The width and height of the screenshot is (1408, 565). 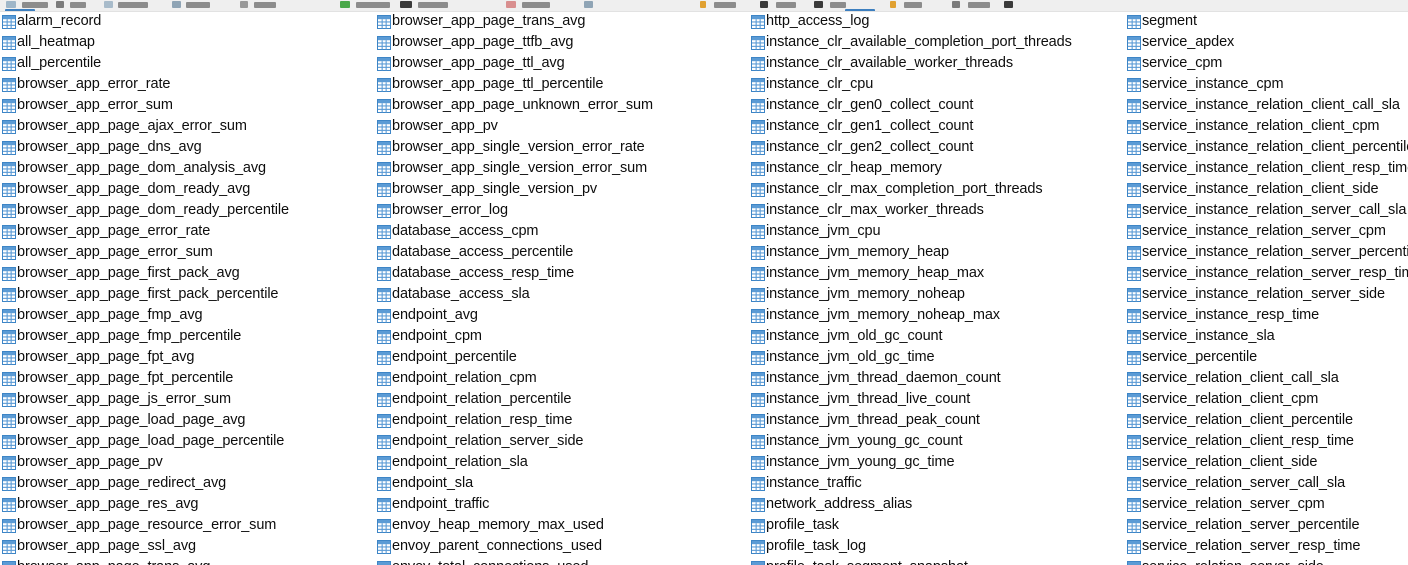 I want to click on table-list-item: database_access_percentile, so click(x=564, y=252).